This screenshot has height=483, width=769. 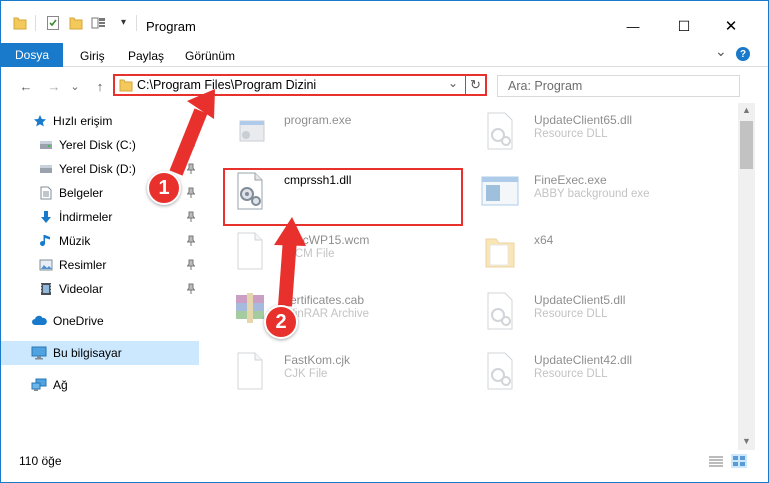 What do you see at coordinates (78, 321) in the screenshot?
I see `sidebar-item-label: OneDrive` at bounding box center [78, 321].